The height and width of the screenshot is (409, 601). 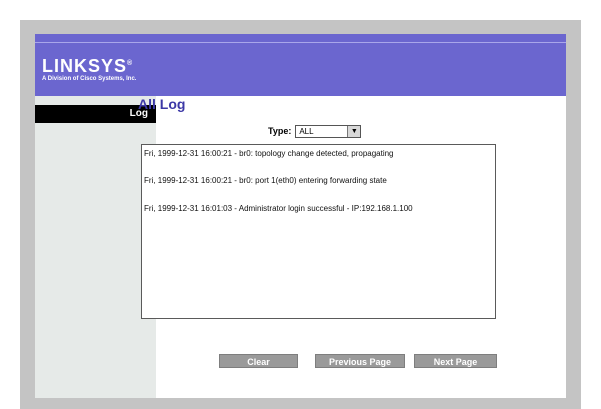 What do you see at coordinates (280, 131) in the screenshot?
I see `type-label: Type:` at bounding box center [280, 131].